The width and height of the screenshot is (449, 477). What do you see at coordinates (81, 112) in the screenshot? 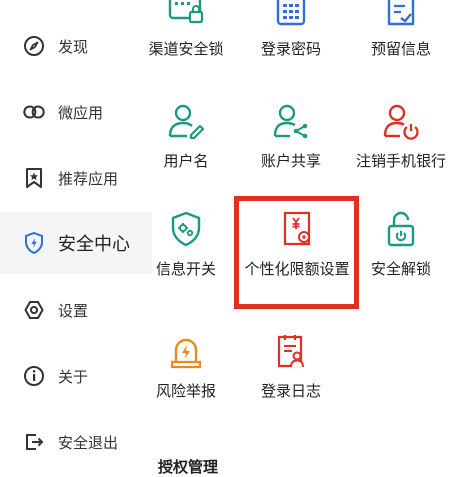
I see `sidebar-item-label: 微应用` at bounding box center [81, 112].